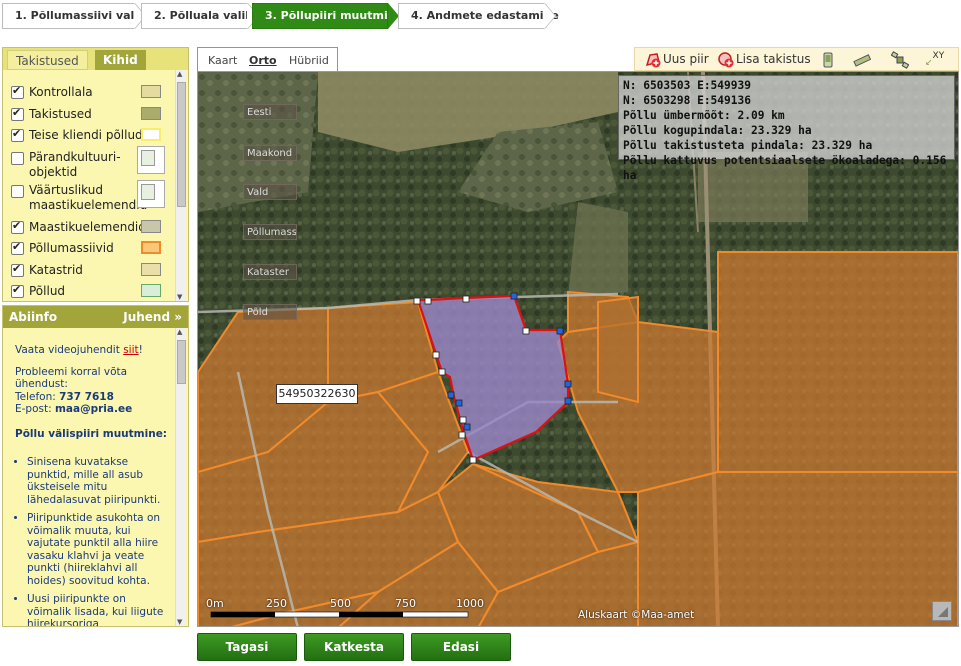 This screenshot has height=666, width=961. I want to click on scale-label: 500, so click(340, 603).